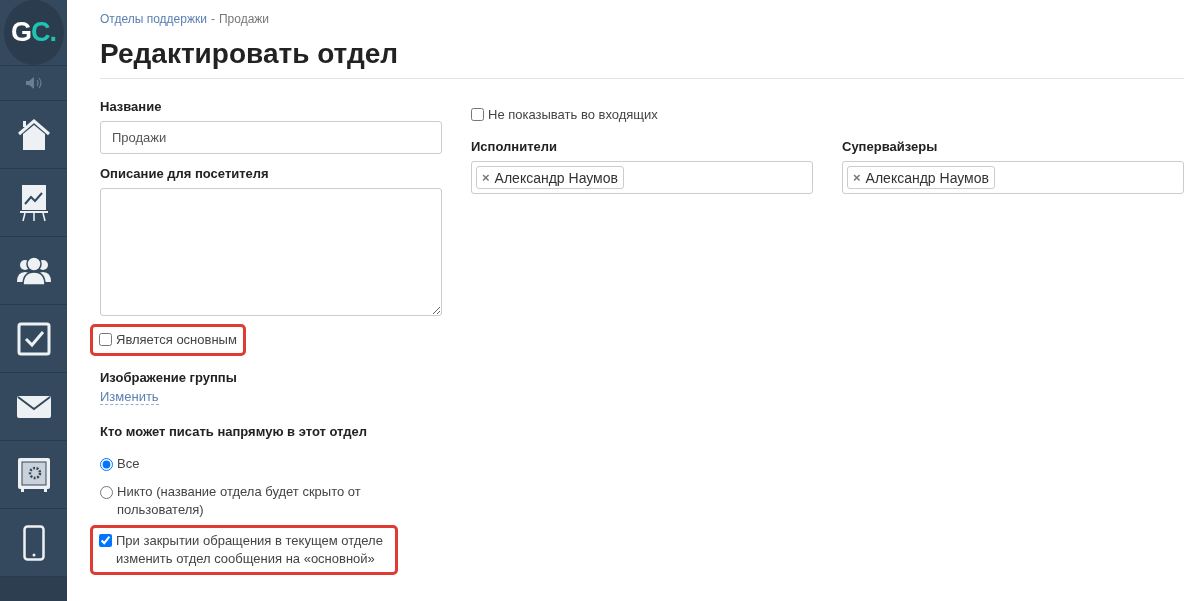 Image resolution: width=1200 pixels, height=601 pixels. I want to click on home-icon, so click(33, 134).